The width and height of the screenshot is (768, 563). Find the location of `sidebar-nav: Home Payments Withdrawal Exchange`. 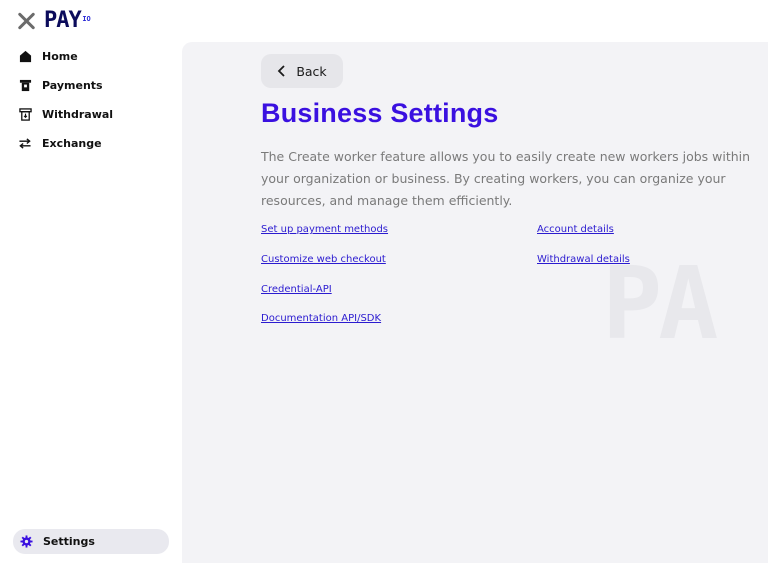

sidebar-nav: Home Payments Withdrawal Exchange is located at coordinates (92, 100).